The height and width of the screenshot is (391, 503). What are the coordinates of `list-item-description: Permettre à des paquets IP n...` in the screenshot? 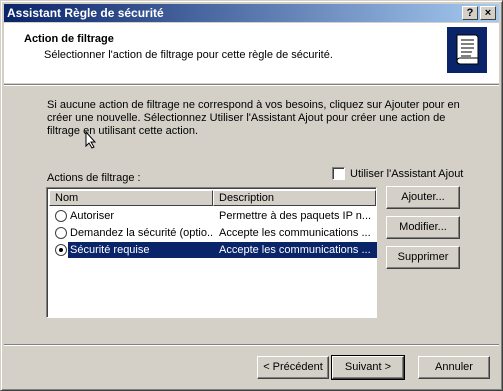 It's located at (295, 216).